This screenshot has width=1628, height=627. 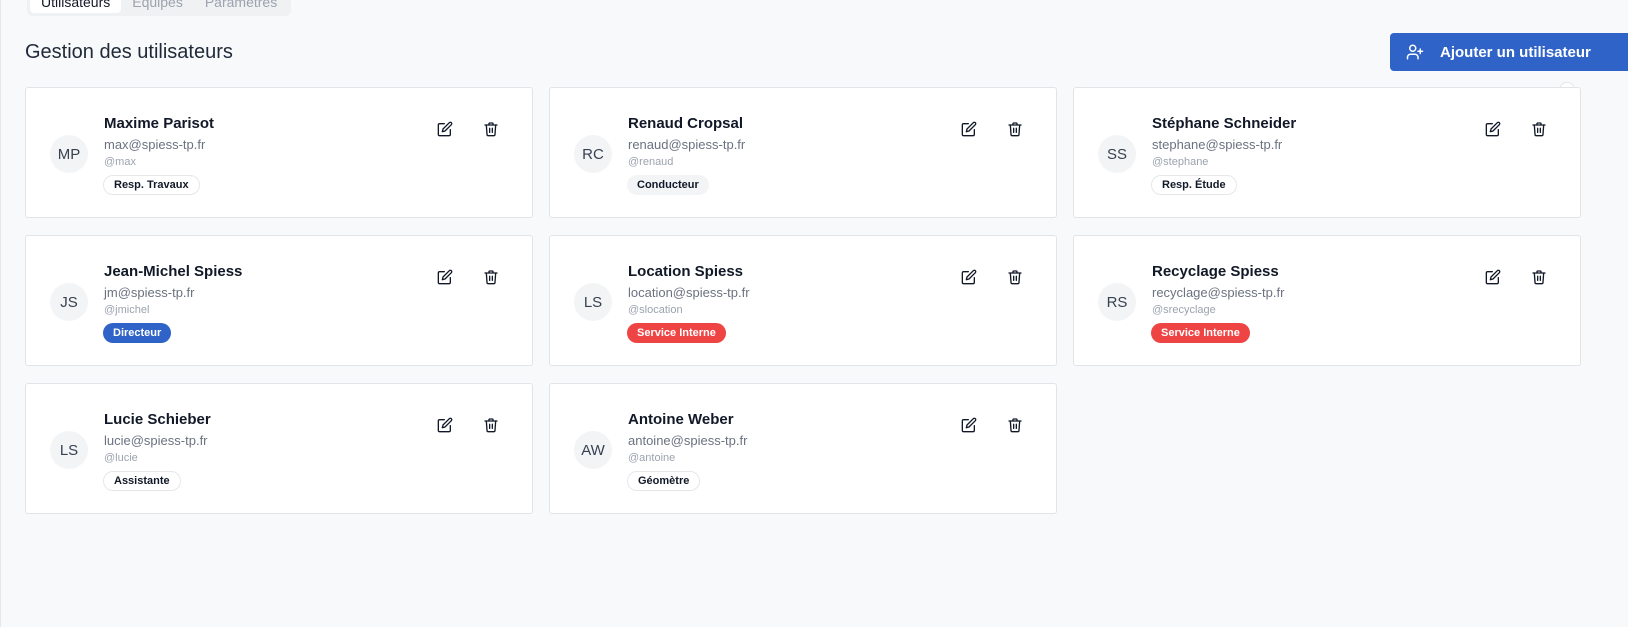 What do you see at coordinates (69, 154) in the screenshot?
I see `avatar: MP` at bounding box center [69, 154].